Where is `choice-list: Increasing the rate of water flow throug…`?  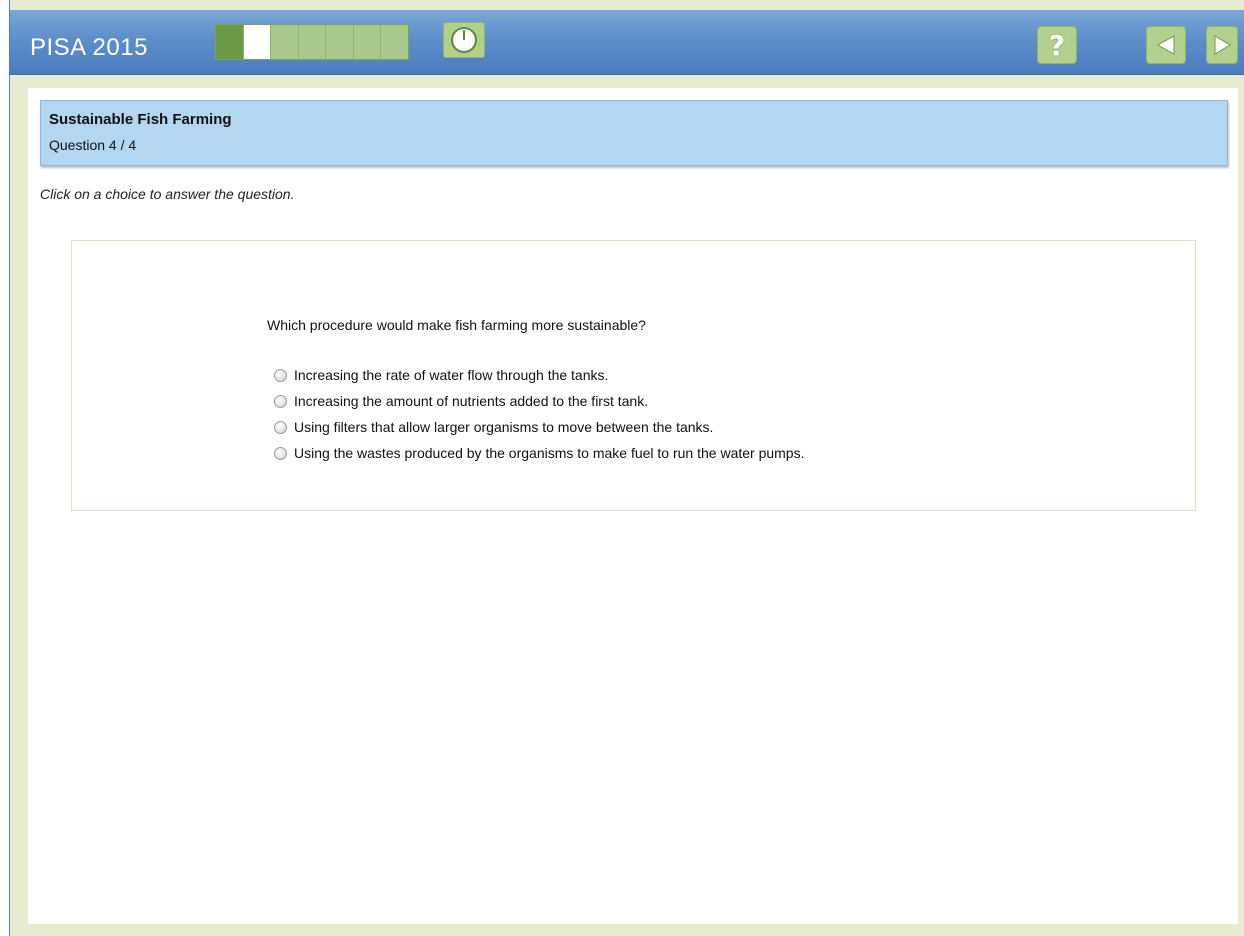 choice-list: Increasing the rate of water flow throug… is located at coordinates (539, 417).